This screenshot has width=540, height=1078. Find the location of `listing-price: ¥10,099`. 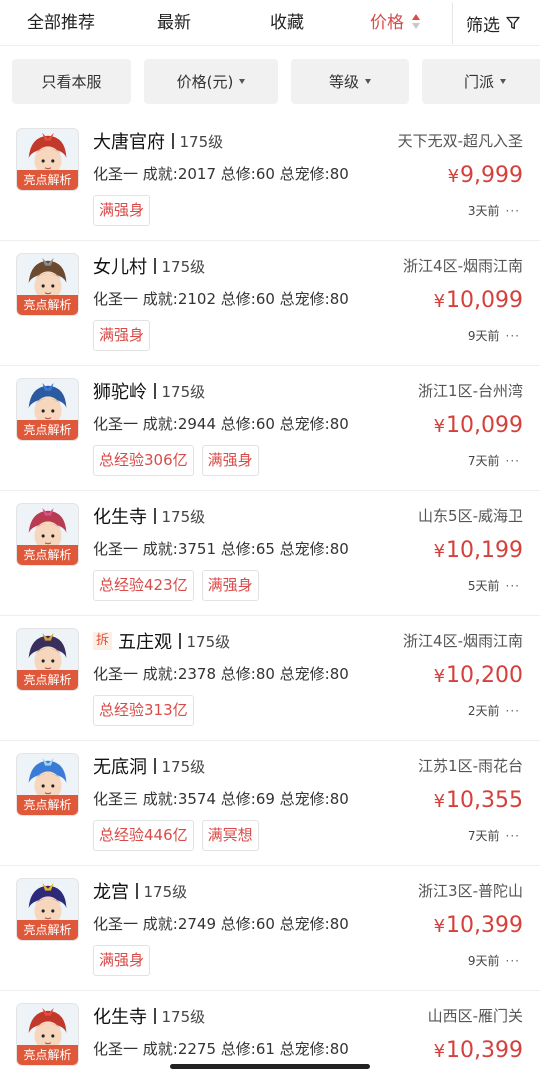

listing-price: ¥10,099 is located at coordinates (478, 300).